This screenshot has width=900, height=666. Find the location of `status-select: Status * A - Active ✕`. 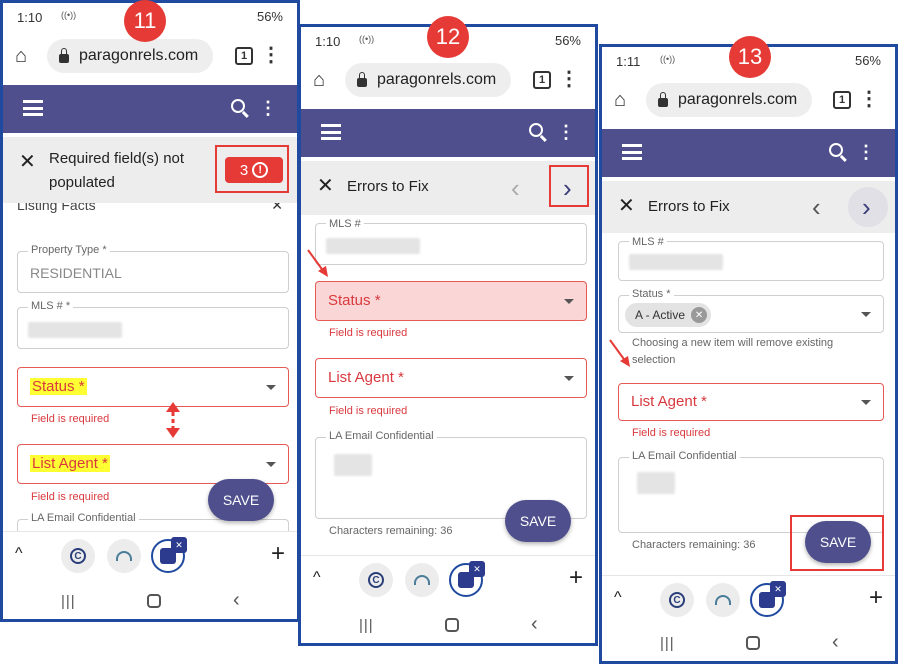

status-select: Status * A - Active ✕ is located at coordinates (751, 310).